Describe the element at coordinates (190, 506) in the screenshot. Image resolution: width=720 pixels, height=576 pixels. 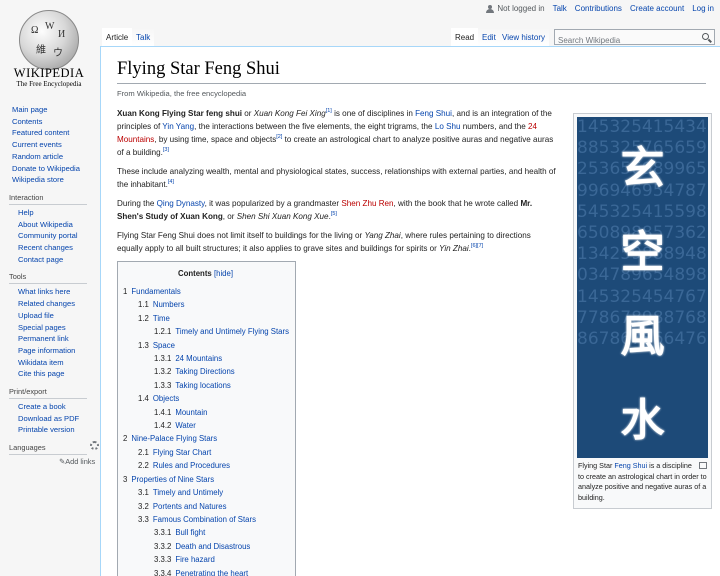
I see `toc-entry-link: Portents and Natures` at that location.